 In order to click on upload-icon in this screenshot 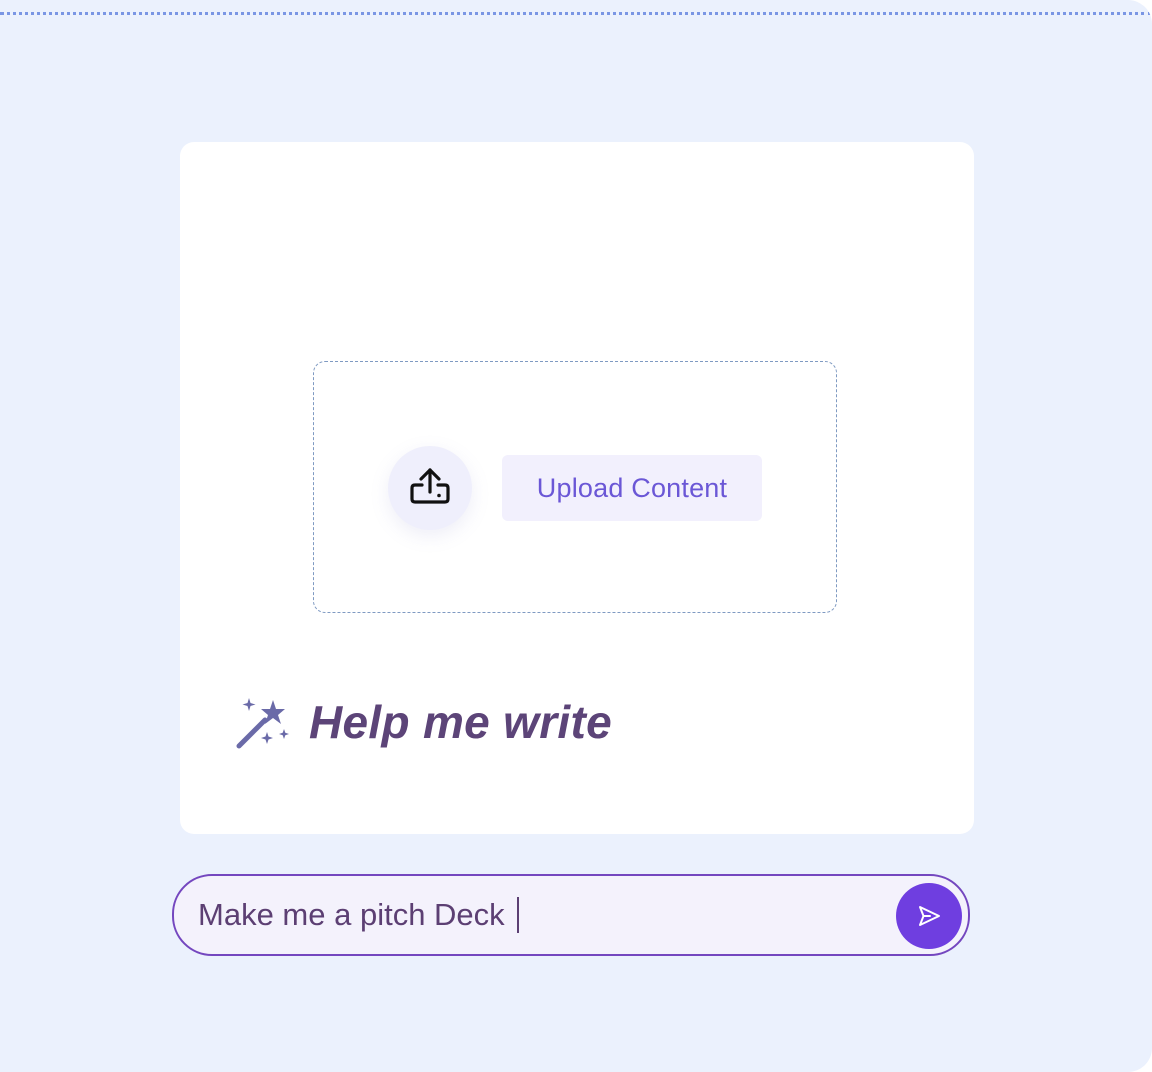, I will do `click(430, 486)`.